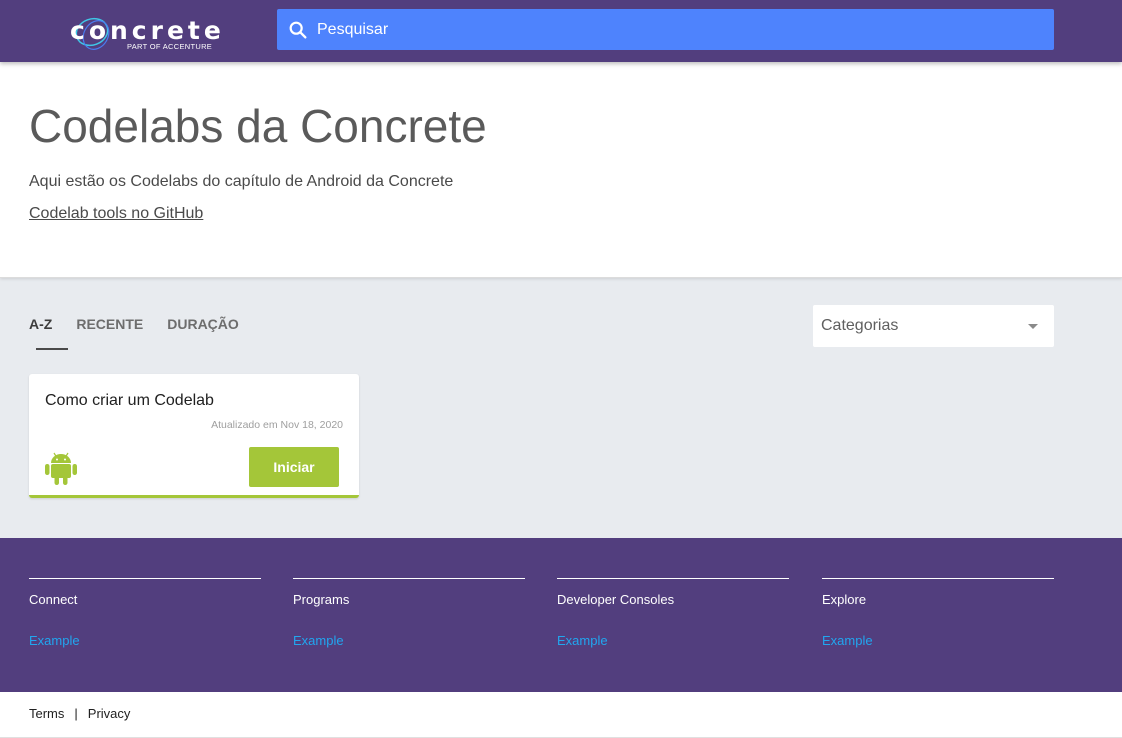 The height and width of the screenshot is (738, 1122). I want to click on search-bar, so click(665, 29).